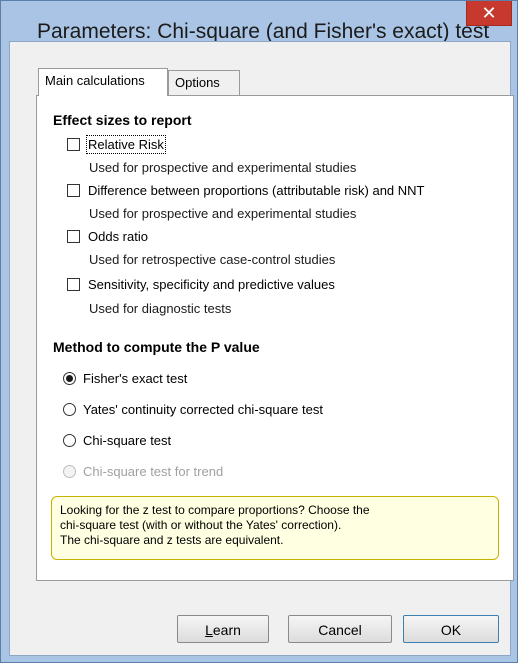 Image resolution: width=518 pixels, height=663 pixels. I want to click on checkbox-odds-ratio: Odds ratio, so click(107, 236).